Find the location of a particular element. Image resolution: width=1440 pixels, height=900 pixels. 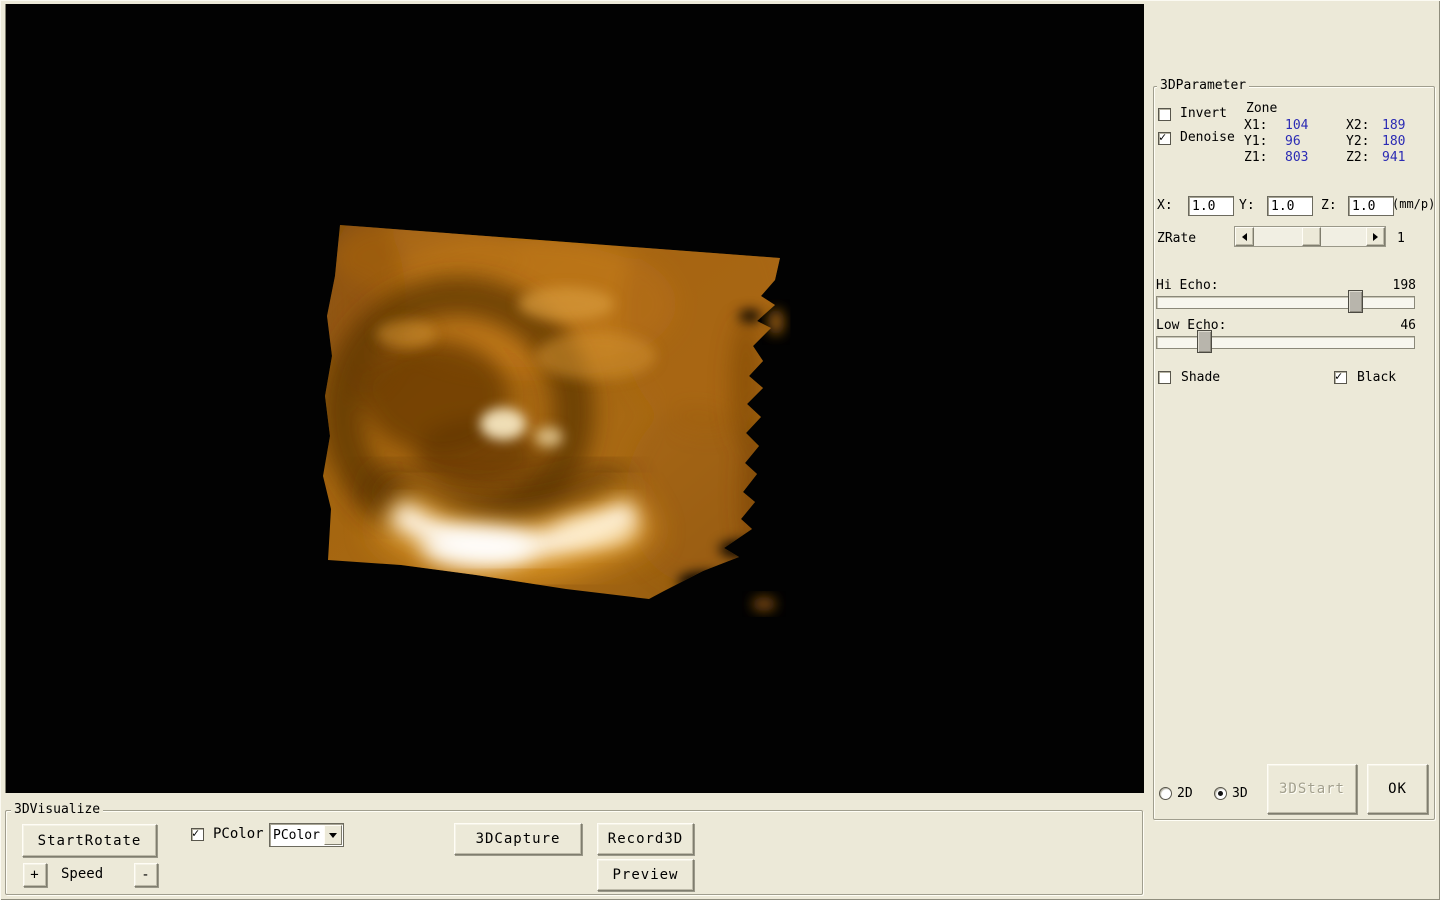

zone-x1-value: 104 is located at coordinates (1297, 125).